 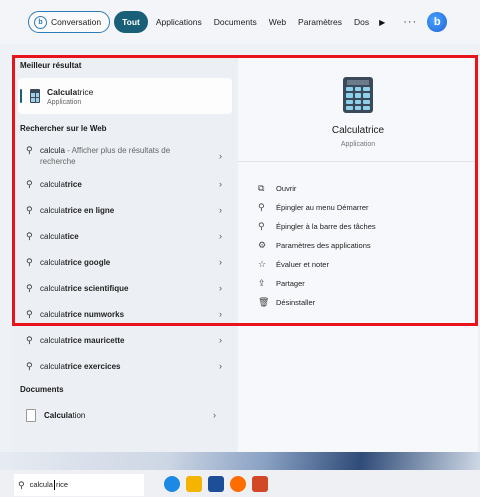 What do you see at coordinates (40, 22) in the screenshot?
I see `bing-chat-icon: b` at bounding box center [40, 22].